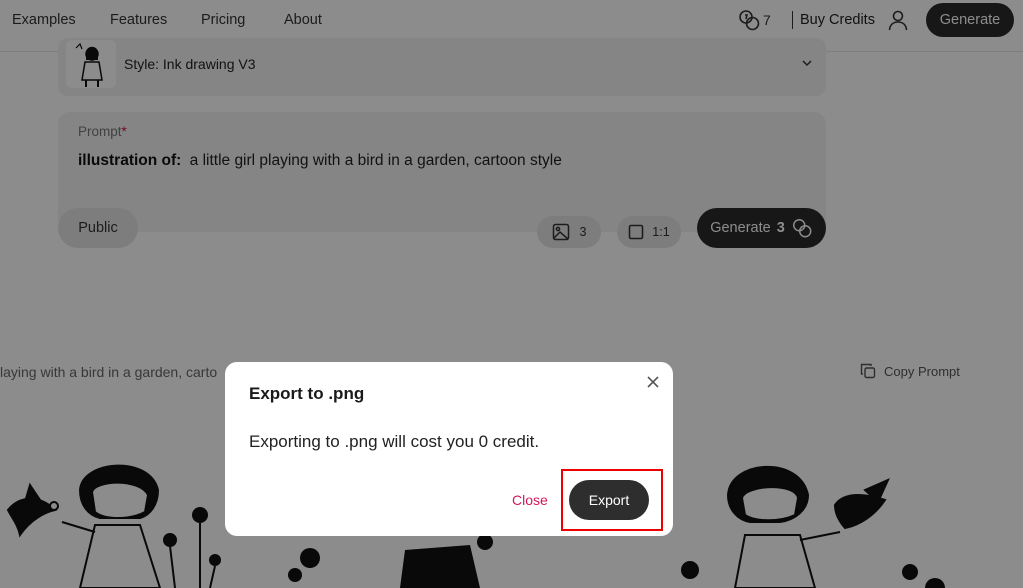 This screenshot has height=588, width=1023. What do you see at coordinates (307, 393) in the screenshot?
I see `dialog-title: Export to .png` at bounding box center [307, 393].